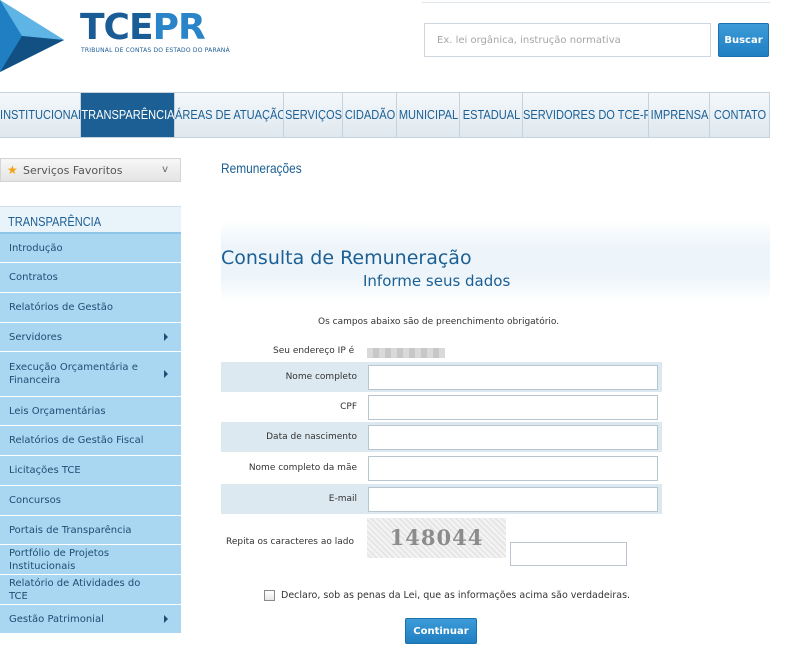 The height and width of the screenshot is (653, 800). Describe the element at coordinates (73, 170) in the screenshot. I see `favorites-label: Serviços Favoritos` at that location.